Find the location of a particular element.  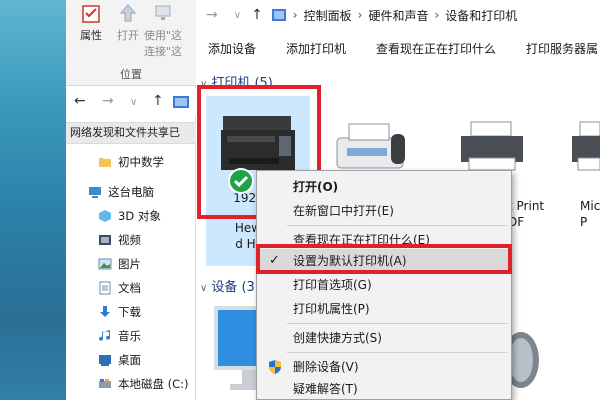

menu-item-troubleshoot: 疑难解答(T) is located at coordinates (384, 388).